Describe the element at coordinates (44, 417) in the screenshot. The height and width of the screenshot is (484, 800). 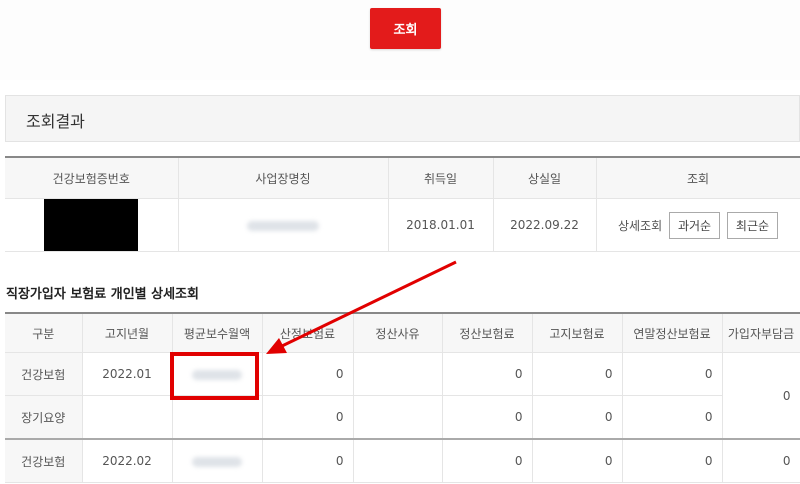
I see `row-type: 장기요양` at that location.